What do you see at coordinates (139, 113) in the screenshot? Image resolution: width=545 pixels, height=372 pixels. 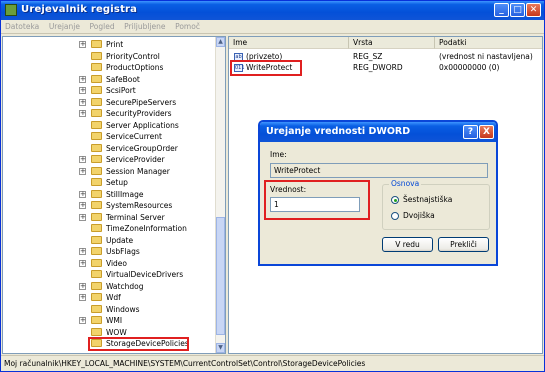 I see `tree-item-label: SecurityProviders` at bounding box center [139, 113].